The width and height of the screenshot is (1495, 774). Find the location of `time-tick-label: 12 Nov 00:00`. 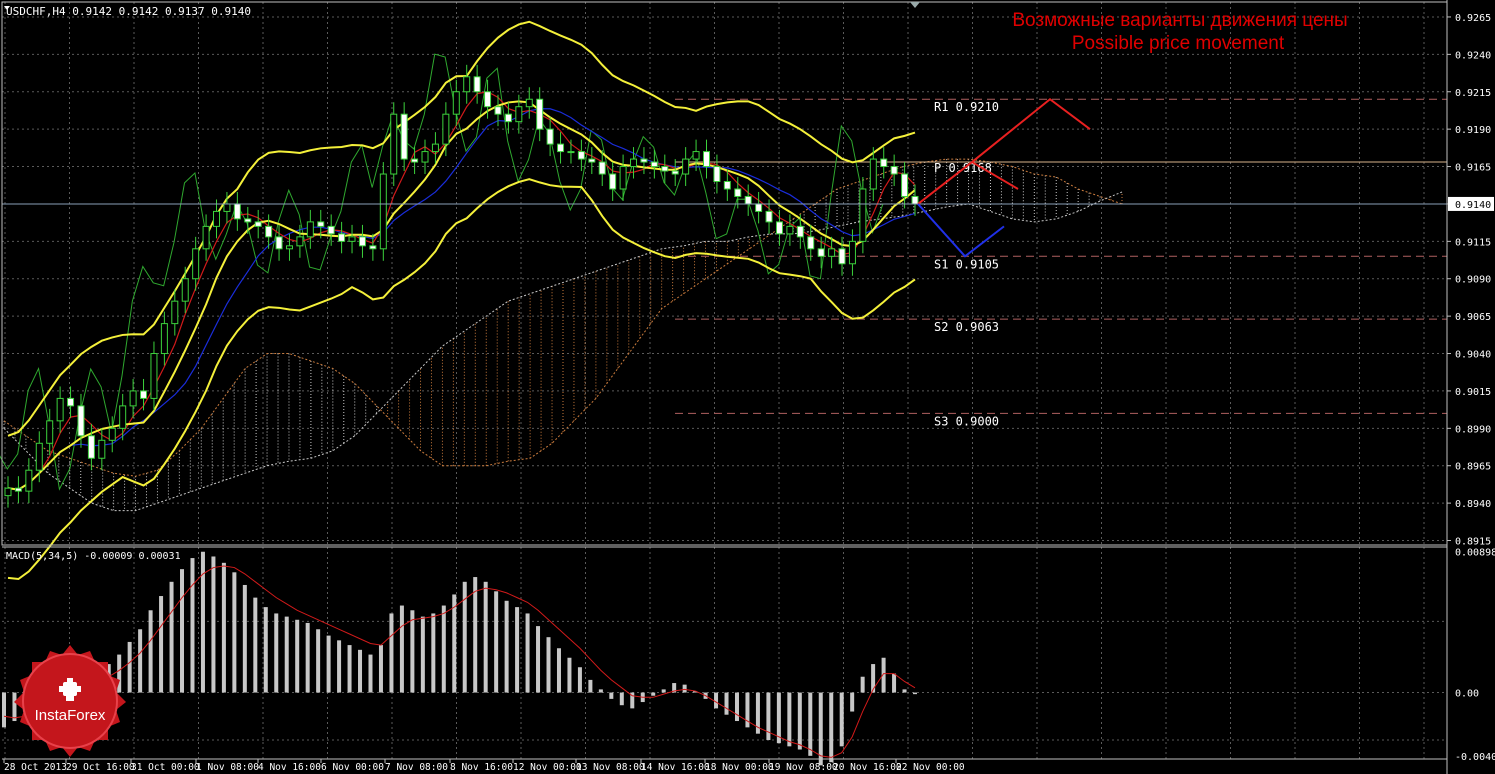

time-tick-label: 12 Nov 00:00 is located at coordinates (547, 767).